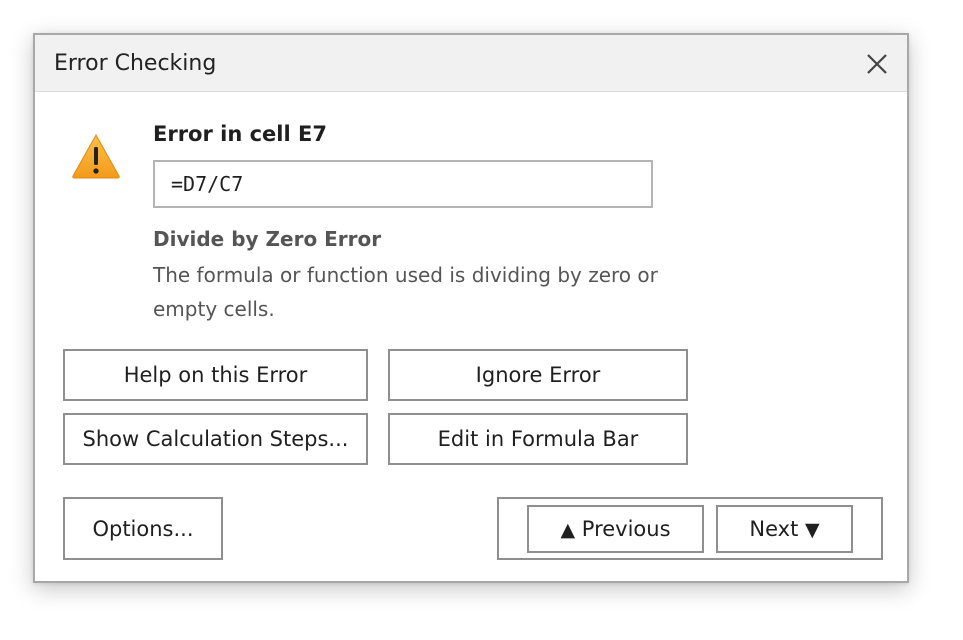 The height and width of the screenshot is (640, 963). I want to click on close-icon, so click(877, 64).